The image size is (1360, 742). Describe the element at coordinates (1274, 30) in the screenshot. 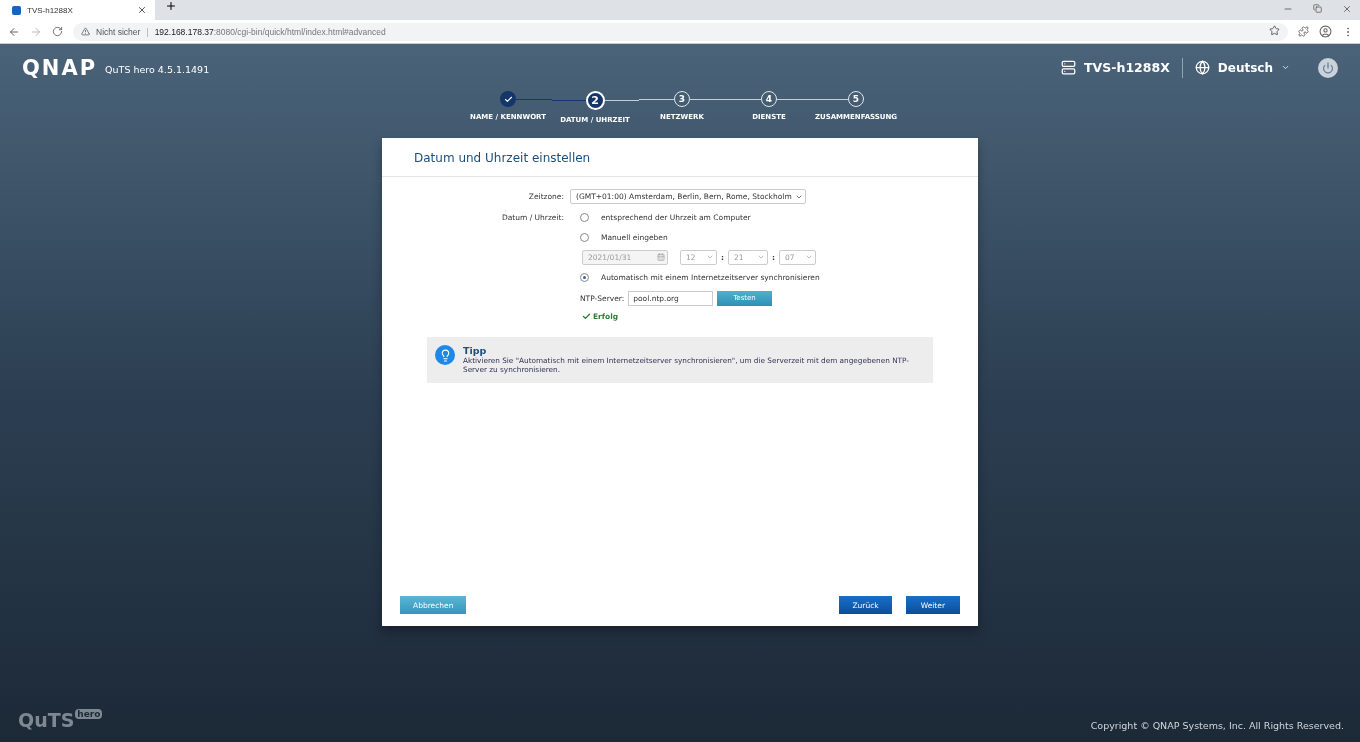

I see `star-icon` at that location.